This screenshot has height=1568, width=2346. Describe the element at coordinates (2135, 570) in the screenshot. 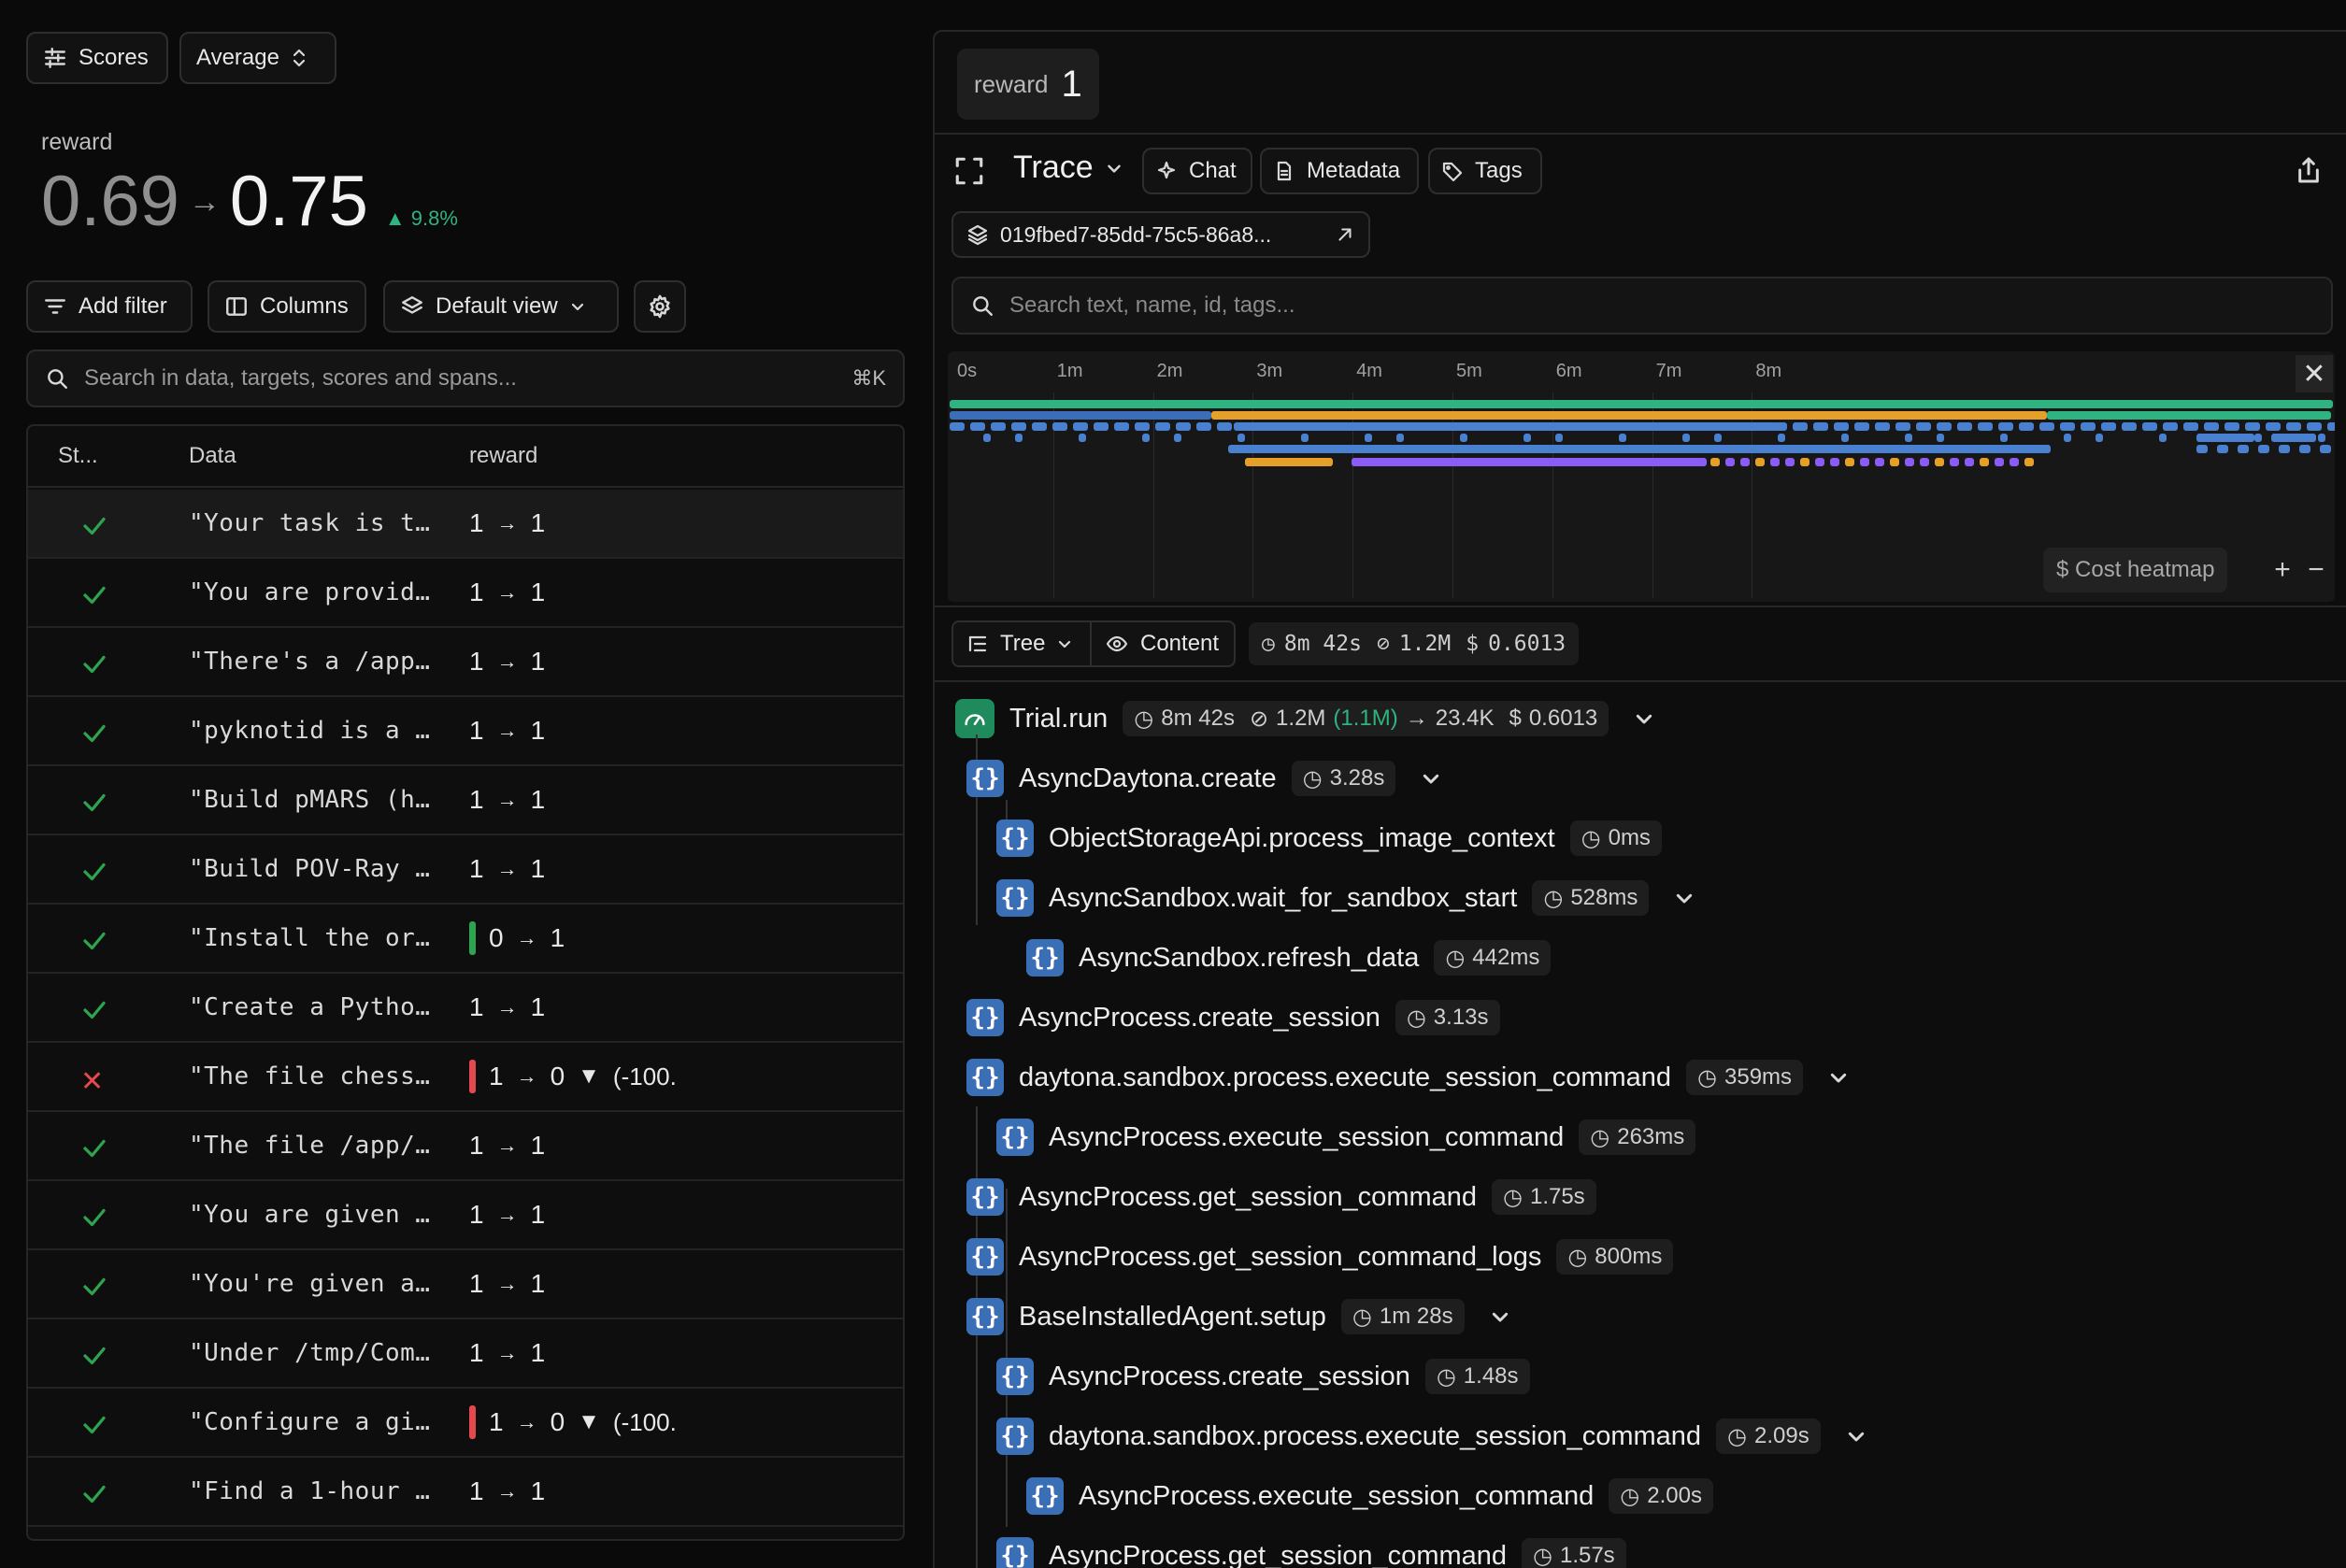

I see `cost-heatmap-button: $ Cost heatmap` at that location.